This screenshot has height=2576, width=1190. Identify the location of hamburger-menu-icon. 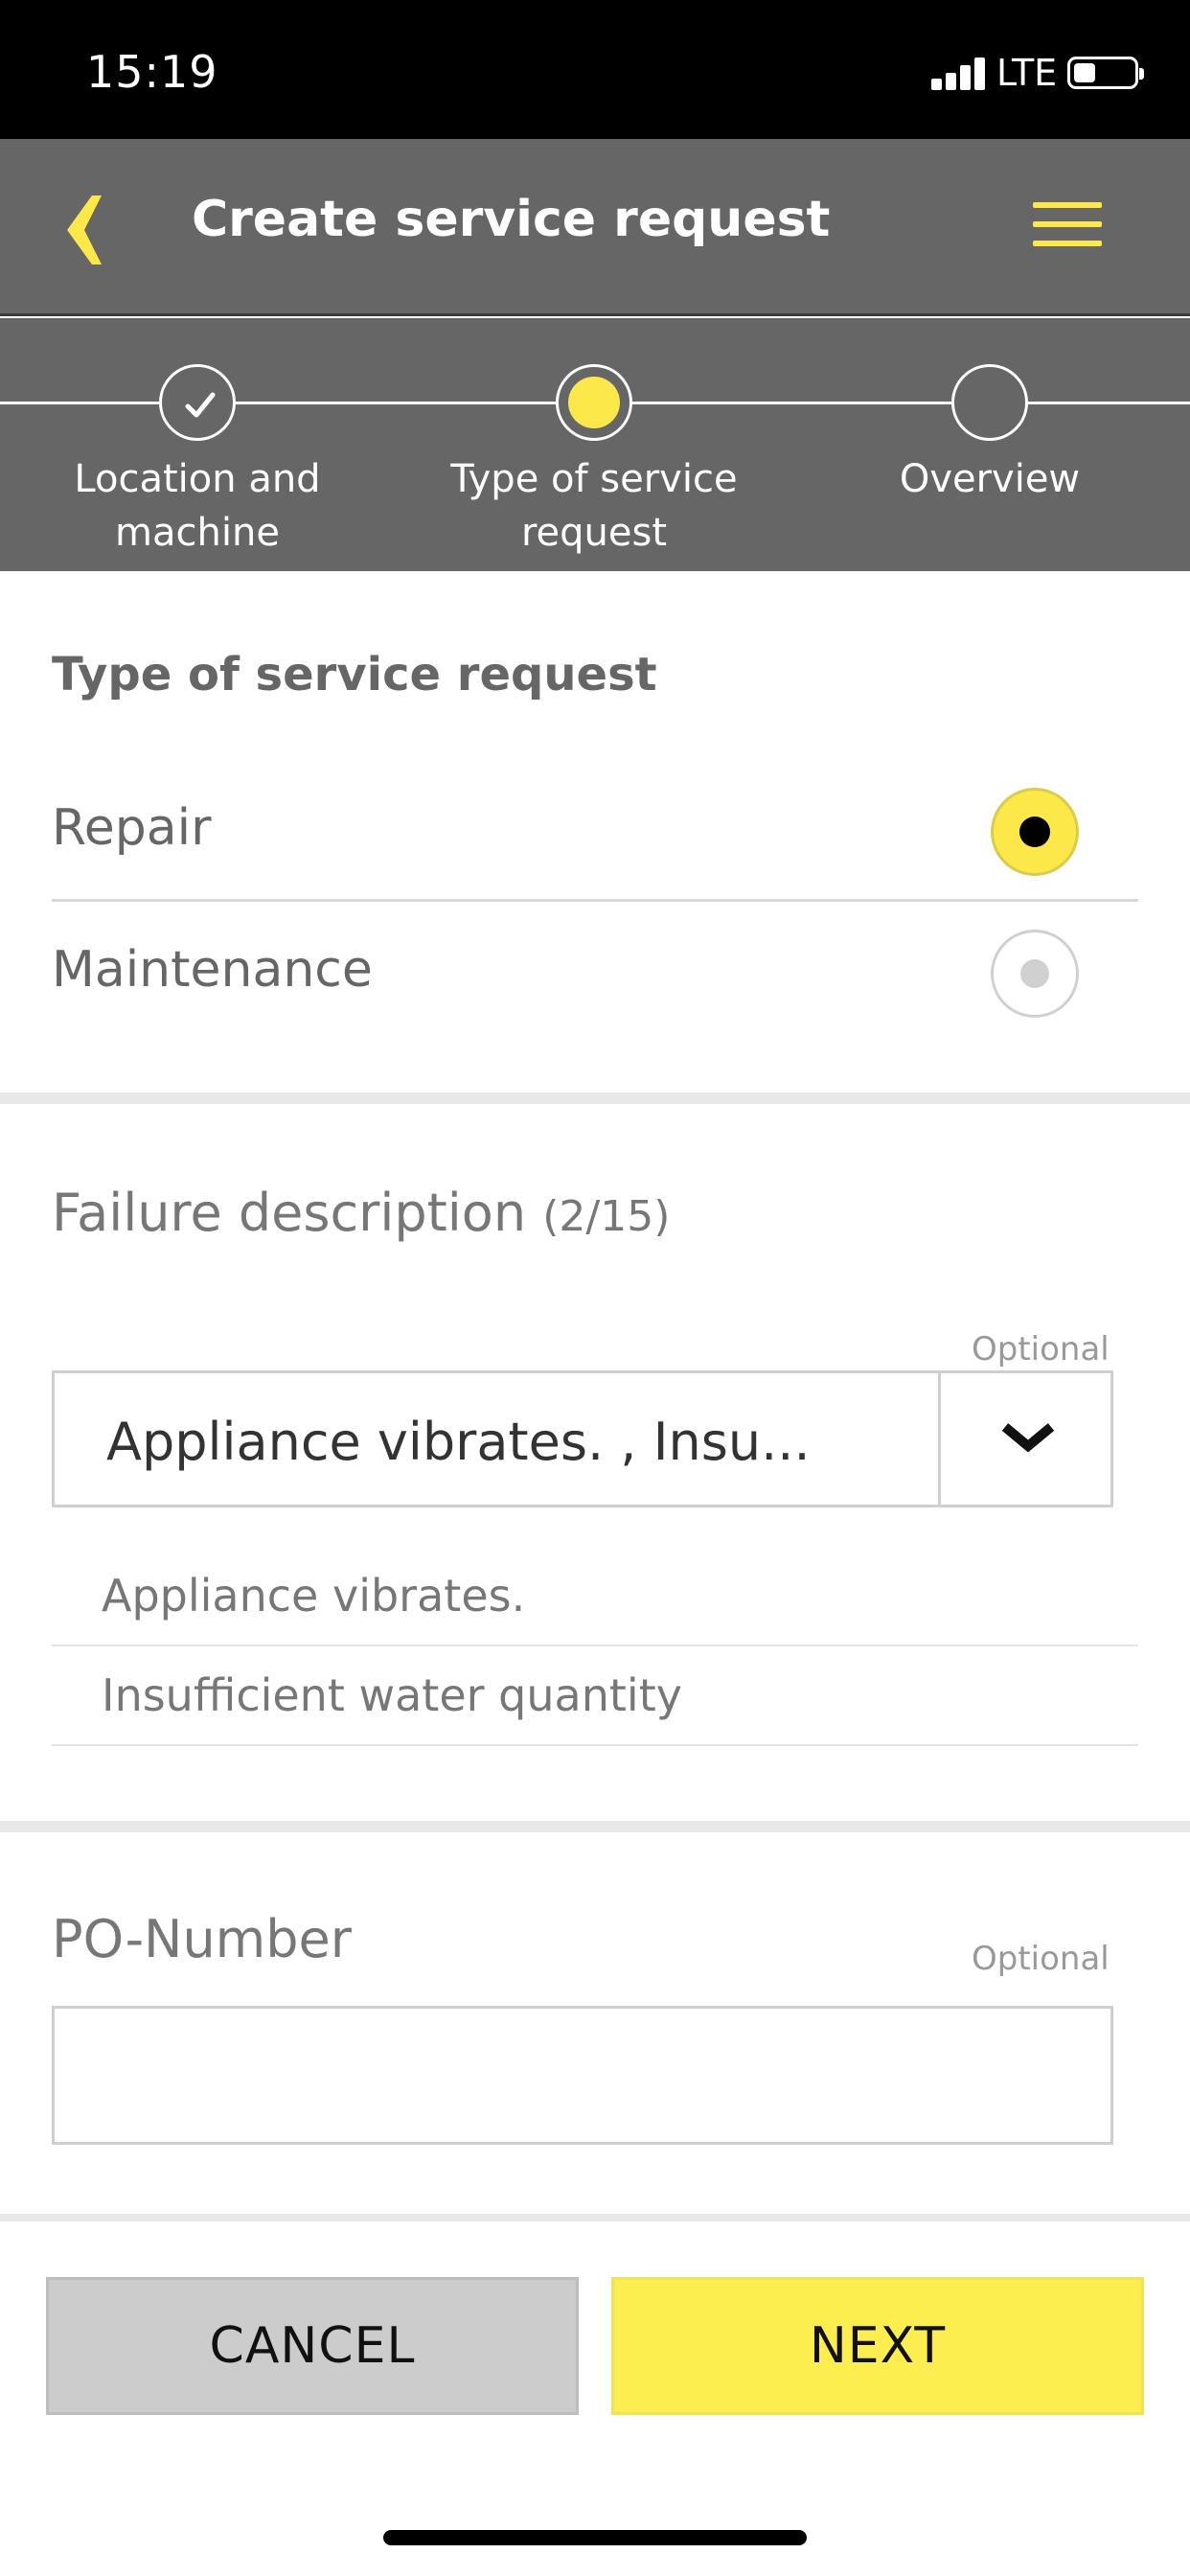
(1068, 225).